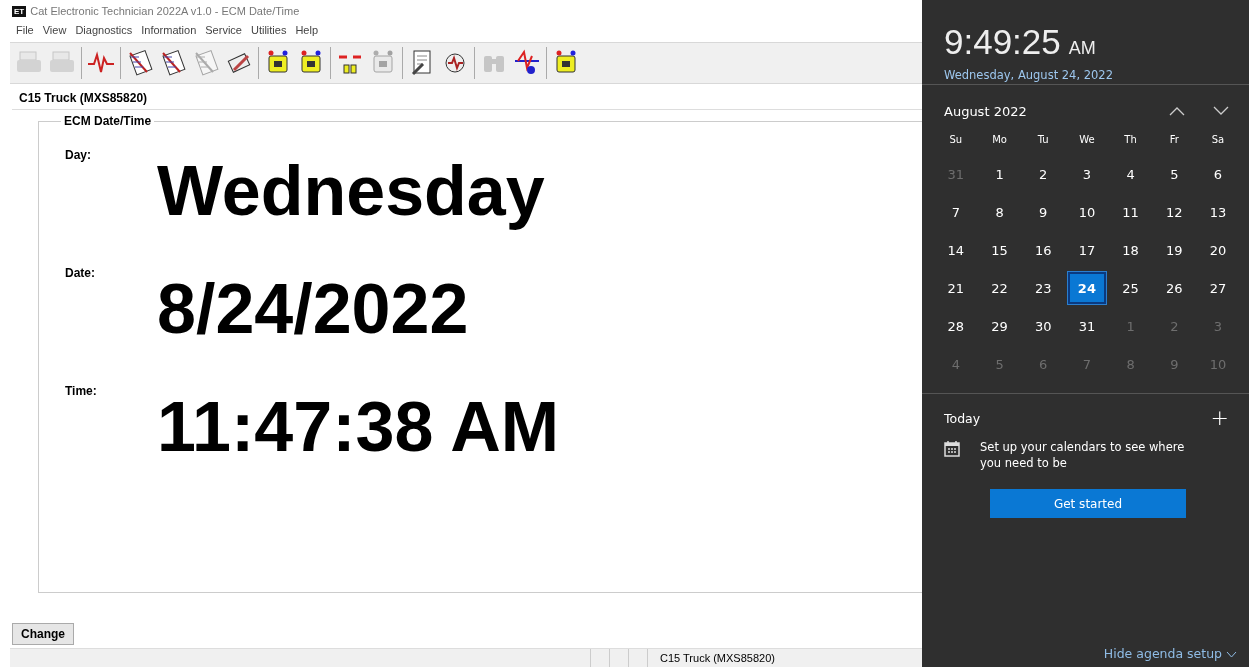 This screenshot has height=667, width=1249. I want to click on clock-time: 9:49:25, so click(1002, 41).